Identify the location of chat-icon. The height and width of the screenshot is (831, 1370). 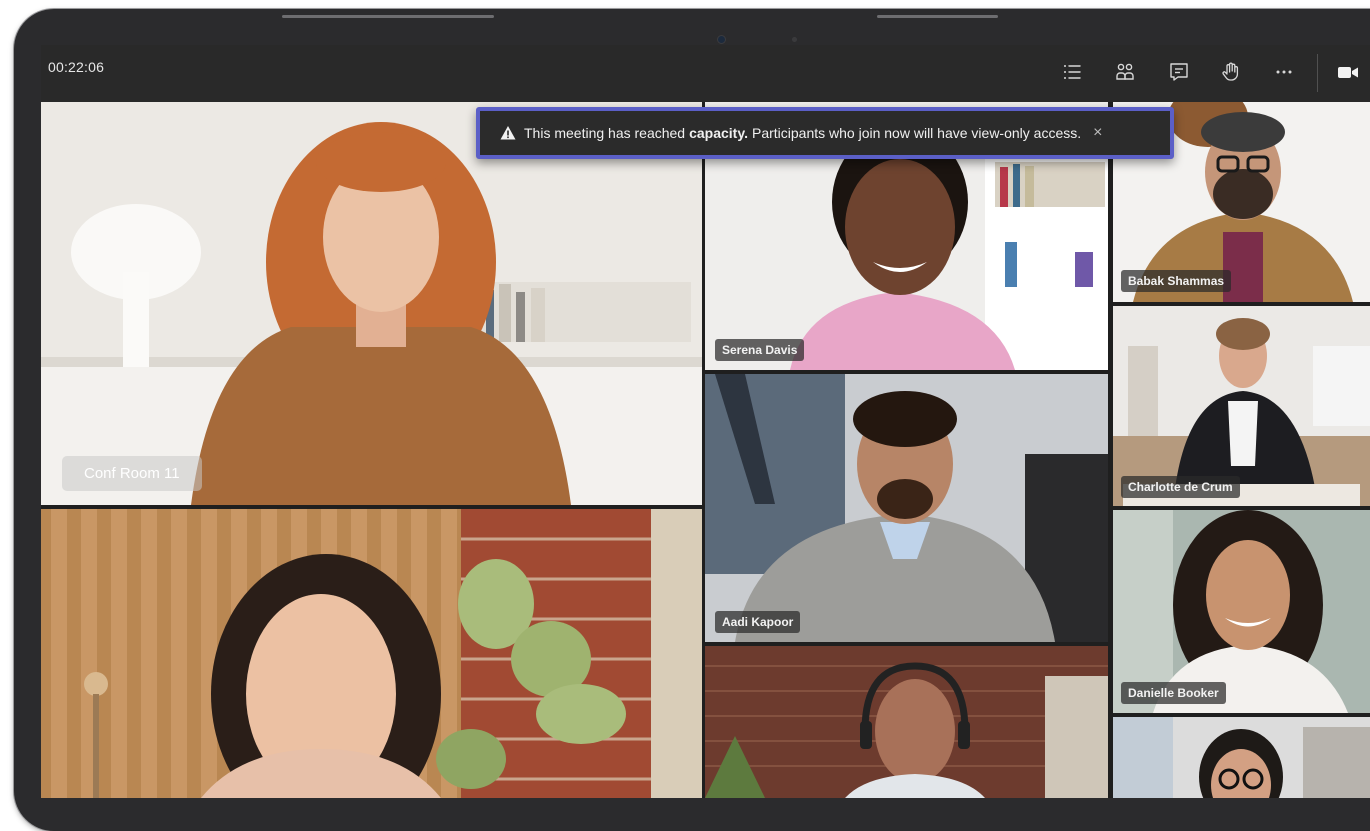
(1179, 72).